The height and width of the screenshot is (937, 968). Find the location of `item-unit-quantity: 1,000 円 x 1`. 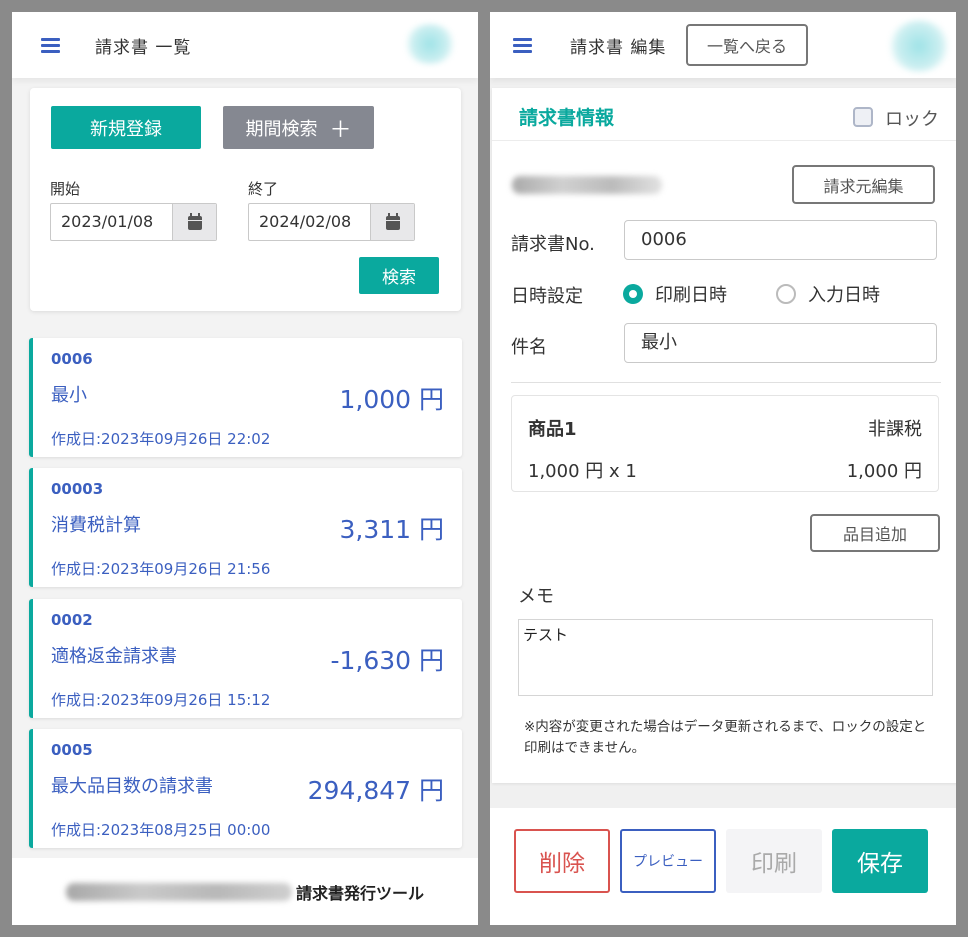

item-unit-quantity: 1,000 円 x 1 is located at coordinates (582, 471).